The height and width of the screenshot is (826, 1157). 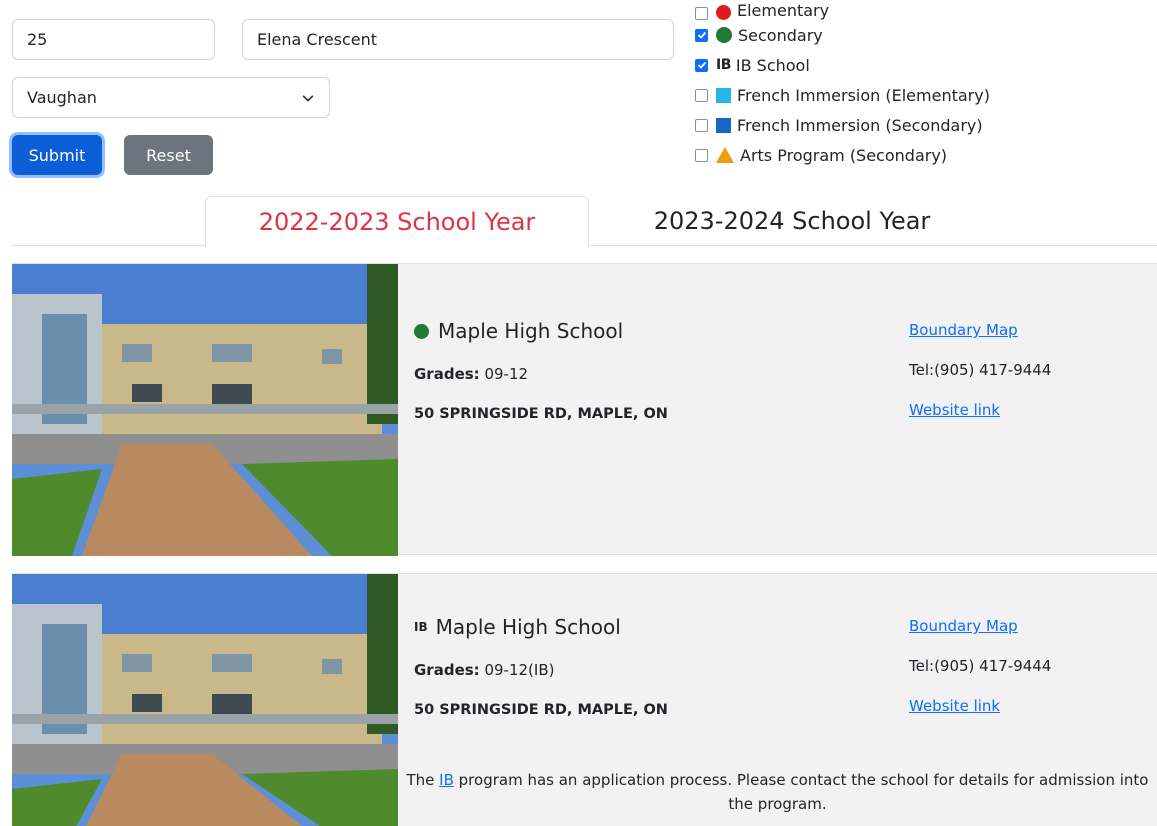 I want to click on filter-elementary: Elementary, so click(x=925, y=10).